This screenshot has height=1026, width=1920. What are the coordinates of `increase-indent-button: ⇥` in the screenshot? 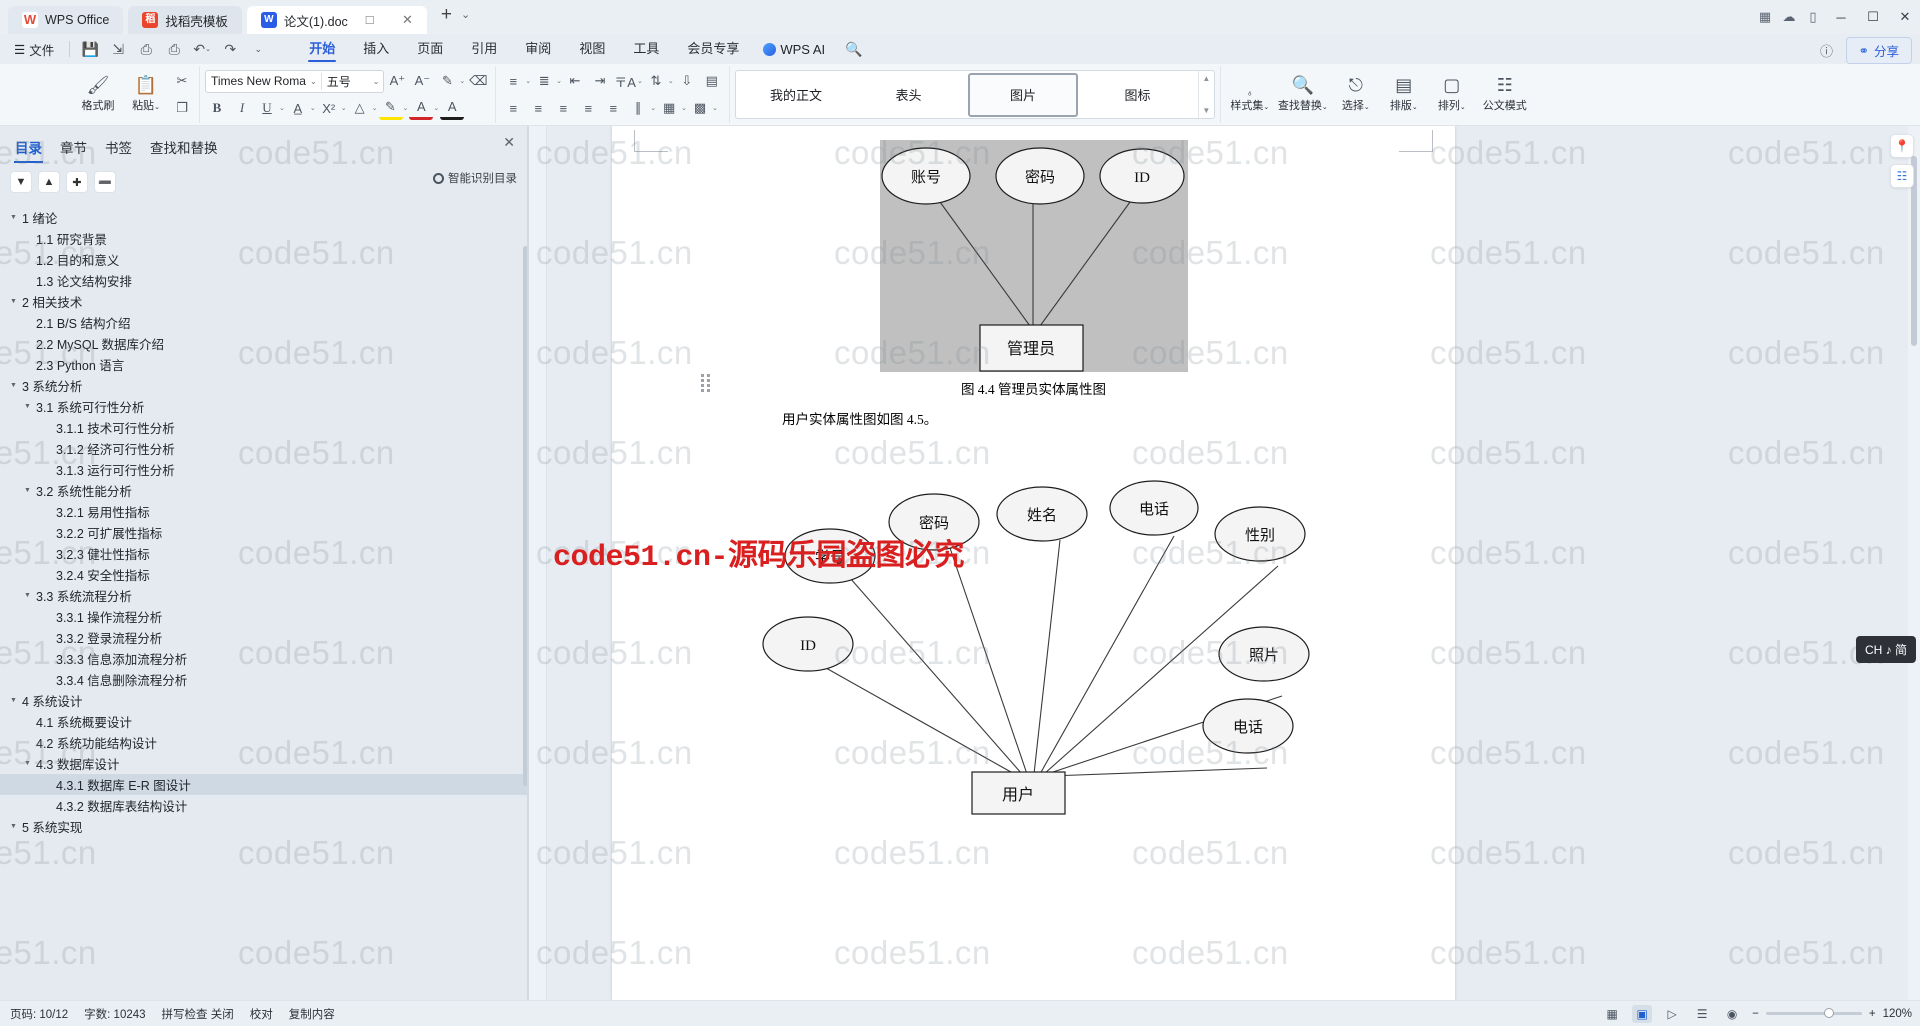 It's located at (600, 81).